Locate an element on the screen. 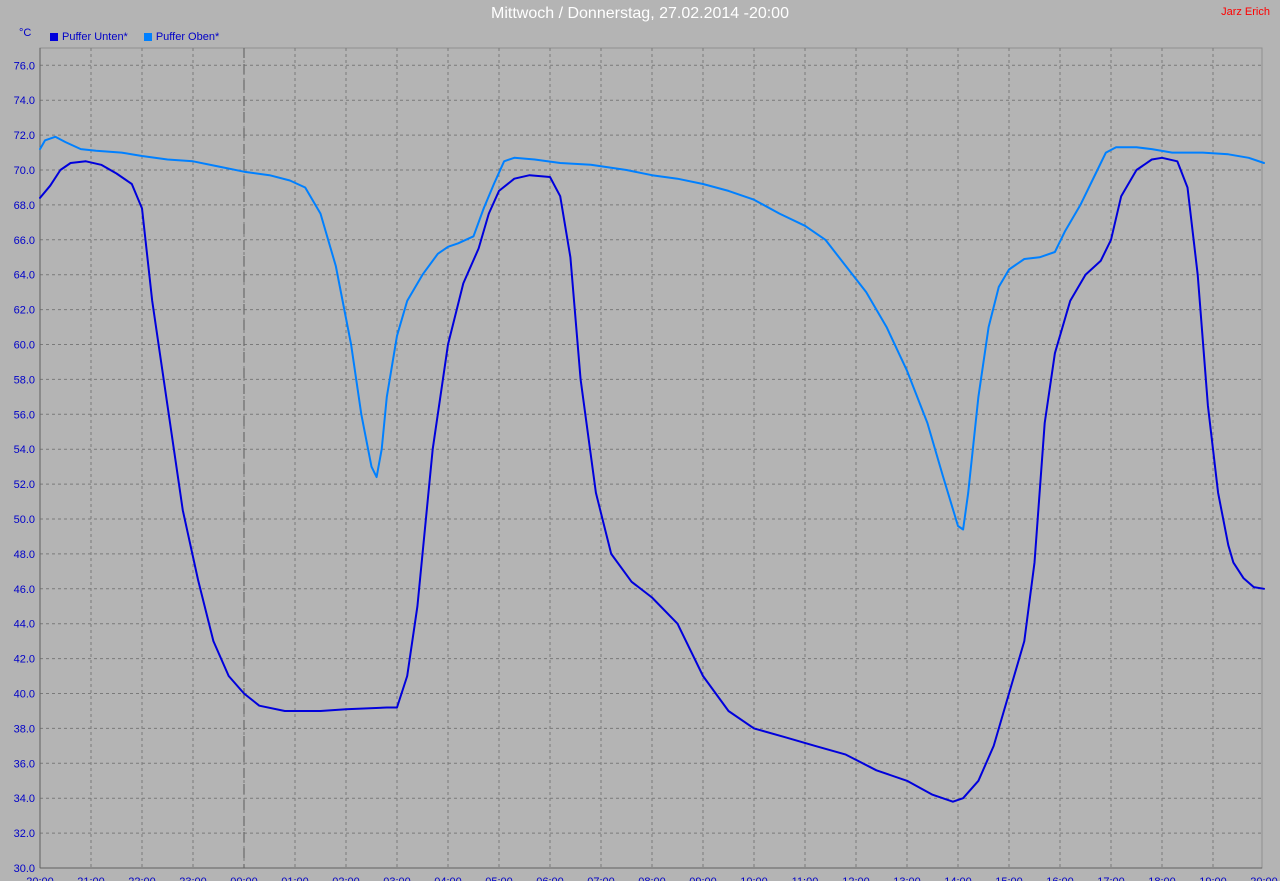  y-tick-label: 38.0 is located at coordinates (24, 729).